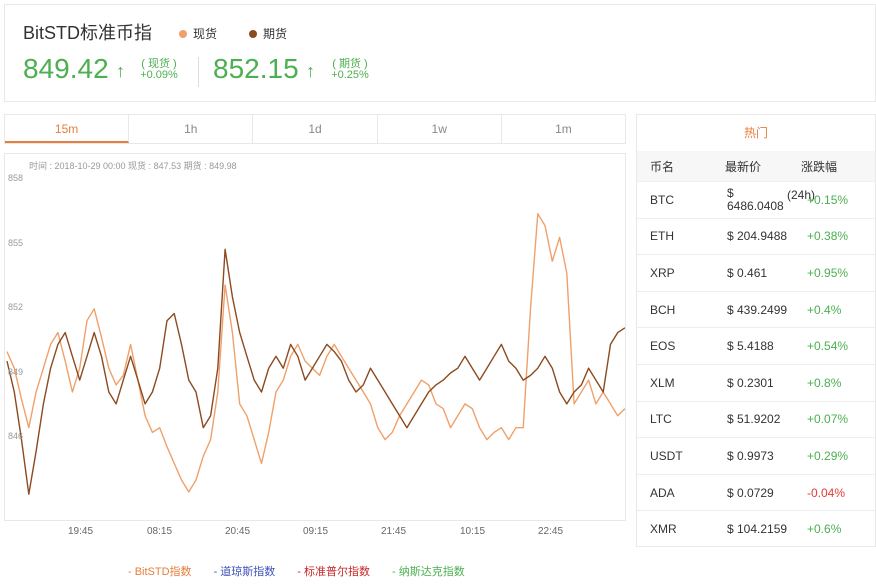 The height and width of the screenshot is (586, 876). I want to click on coin-name: ADA, so click(662, 492).